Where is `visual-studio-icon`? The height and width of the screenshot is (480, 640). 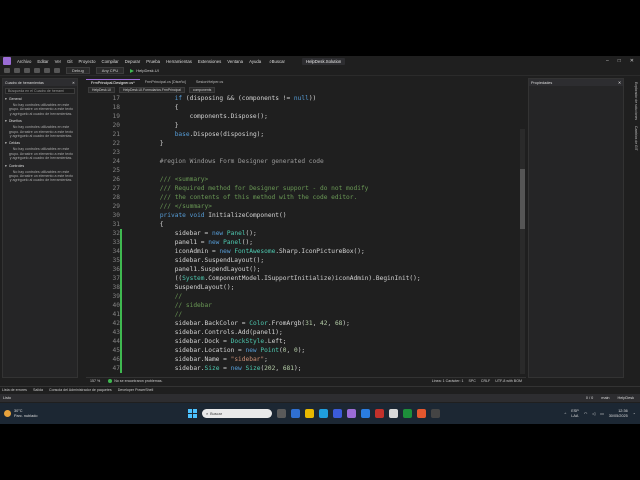 visual-studio-icon is located at coordinates (351, 413).